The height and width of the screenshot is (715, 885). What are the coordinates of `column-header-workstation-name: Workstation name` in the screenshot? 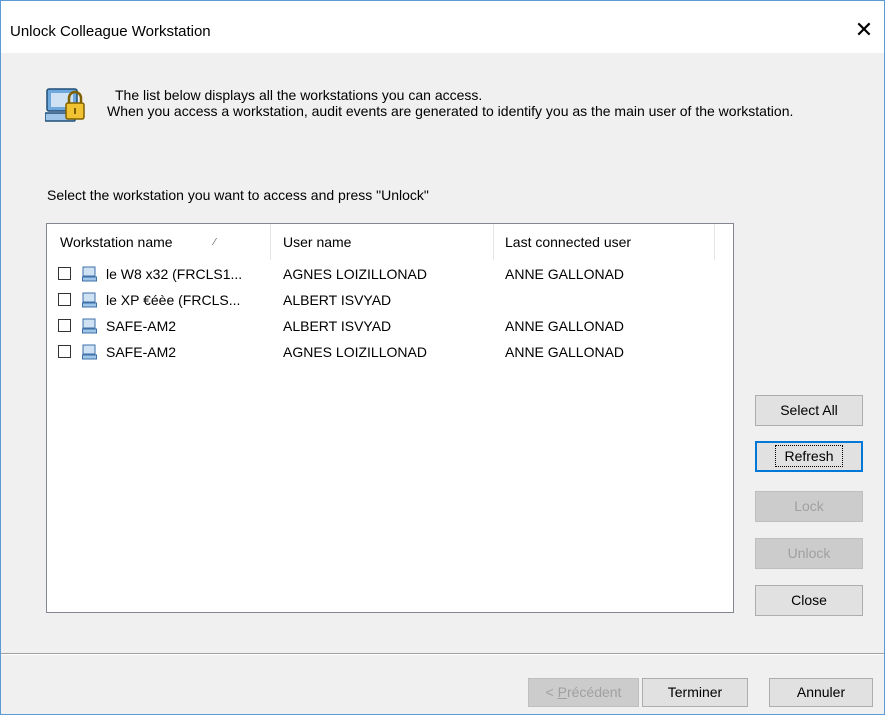 It's located at (116, 242).